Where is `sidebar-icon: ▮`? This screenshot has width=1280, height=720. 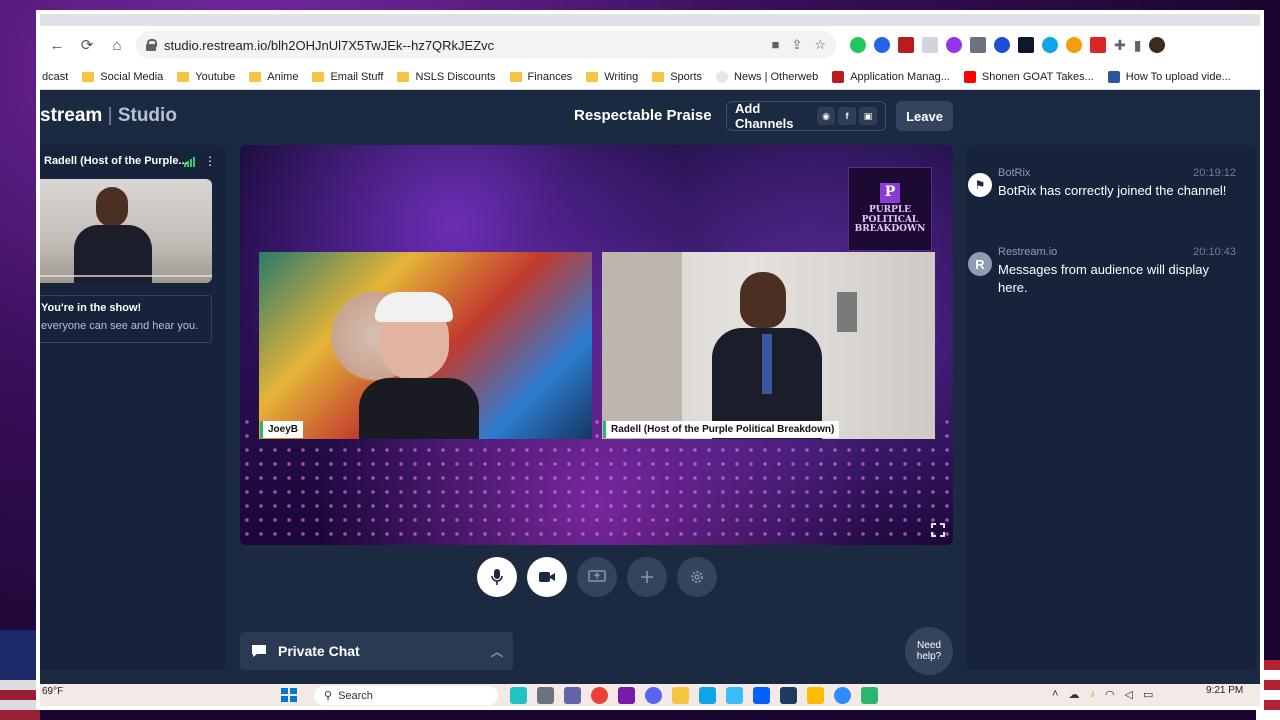 sidebar-icon: ▮ is located at coordinates (1138, 45).